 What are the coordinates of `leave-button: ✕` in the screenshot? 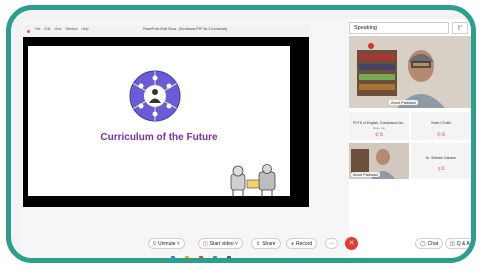 It's located at (351, 243).